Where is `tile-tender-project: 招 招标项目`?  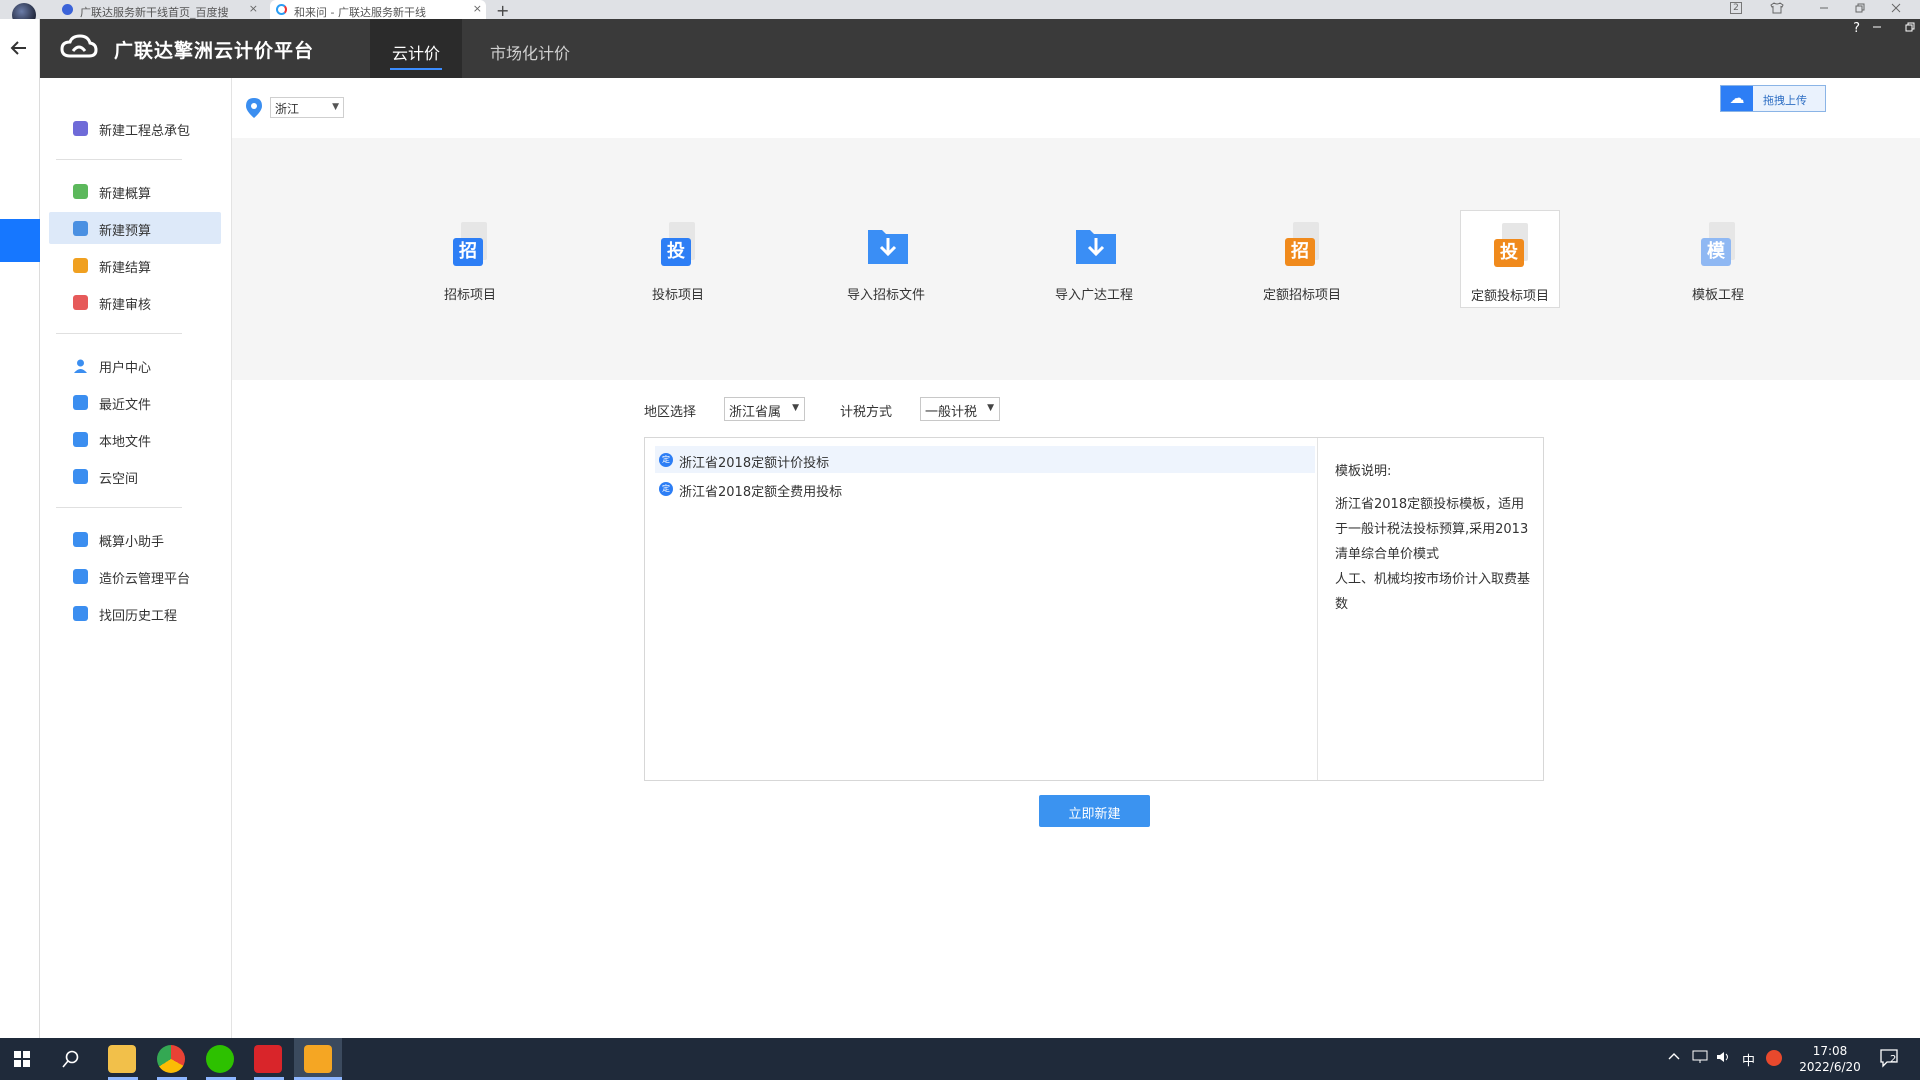 tile-tender-project: 招 招标项目 is located at coordinates (470, 259).